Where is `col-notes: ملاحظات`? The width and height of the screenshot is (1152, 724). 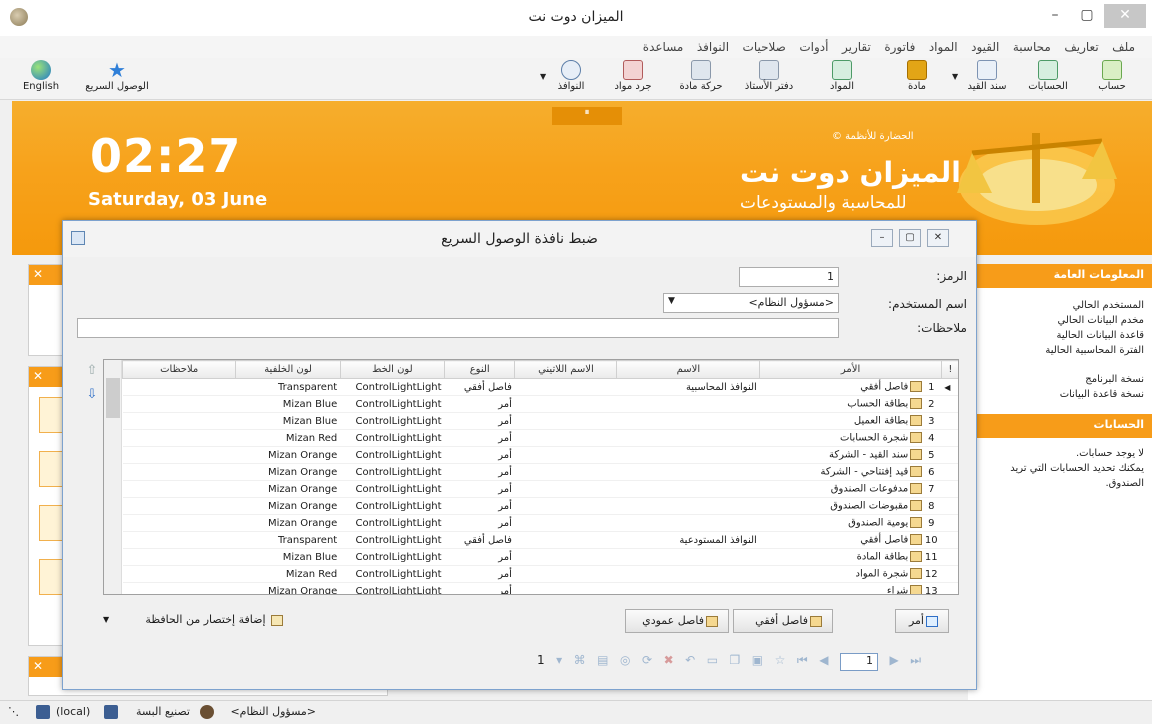
col-notes: ملاحظات is located at coordinates (179, 369).